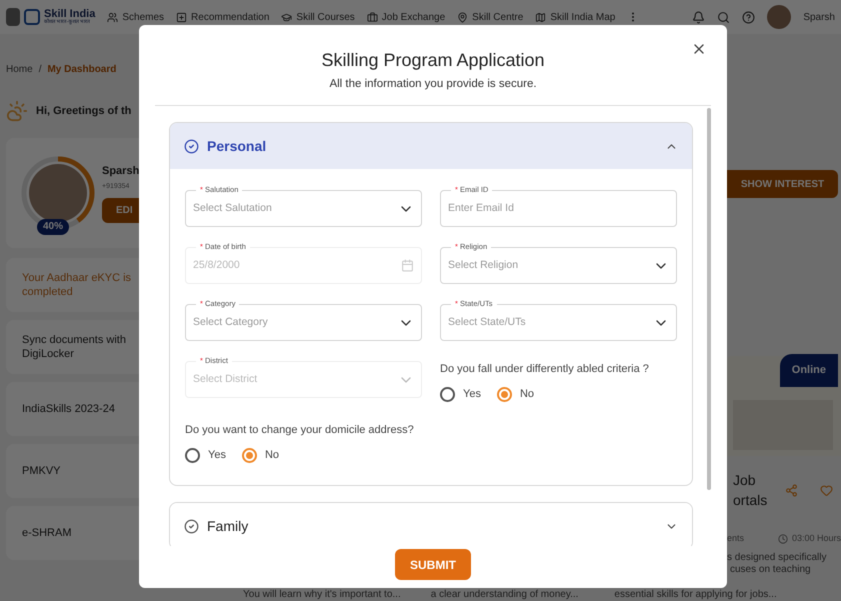  What do you see at coordinates (791, 490) in the screenshot?
I see `share-icon` at bounding box center [791, 490].